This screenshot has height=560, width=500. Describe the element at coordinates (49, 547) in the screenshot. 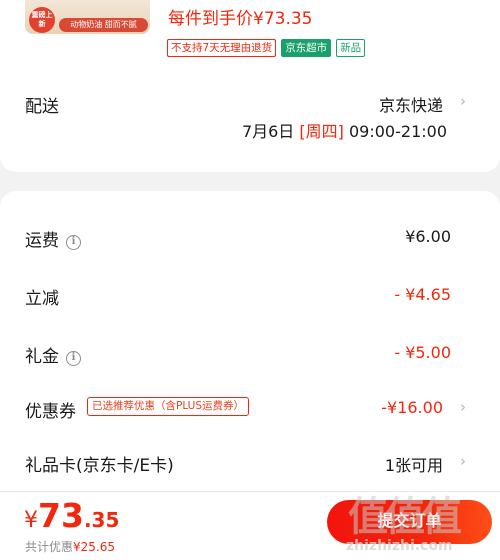

I see `saved-label: 共计优惠` at that location.